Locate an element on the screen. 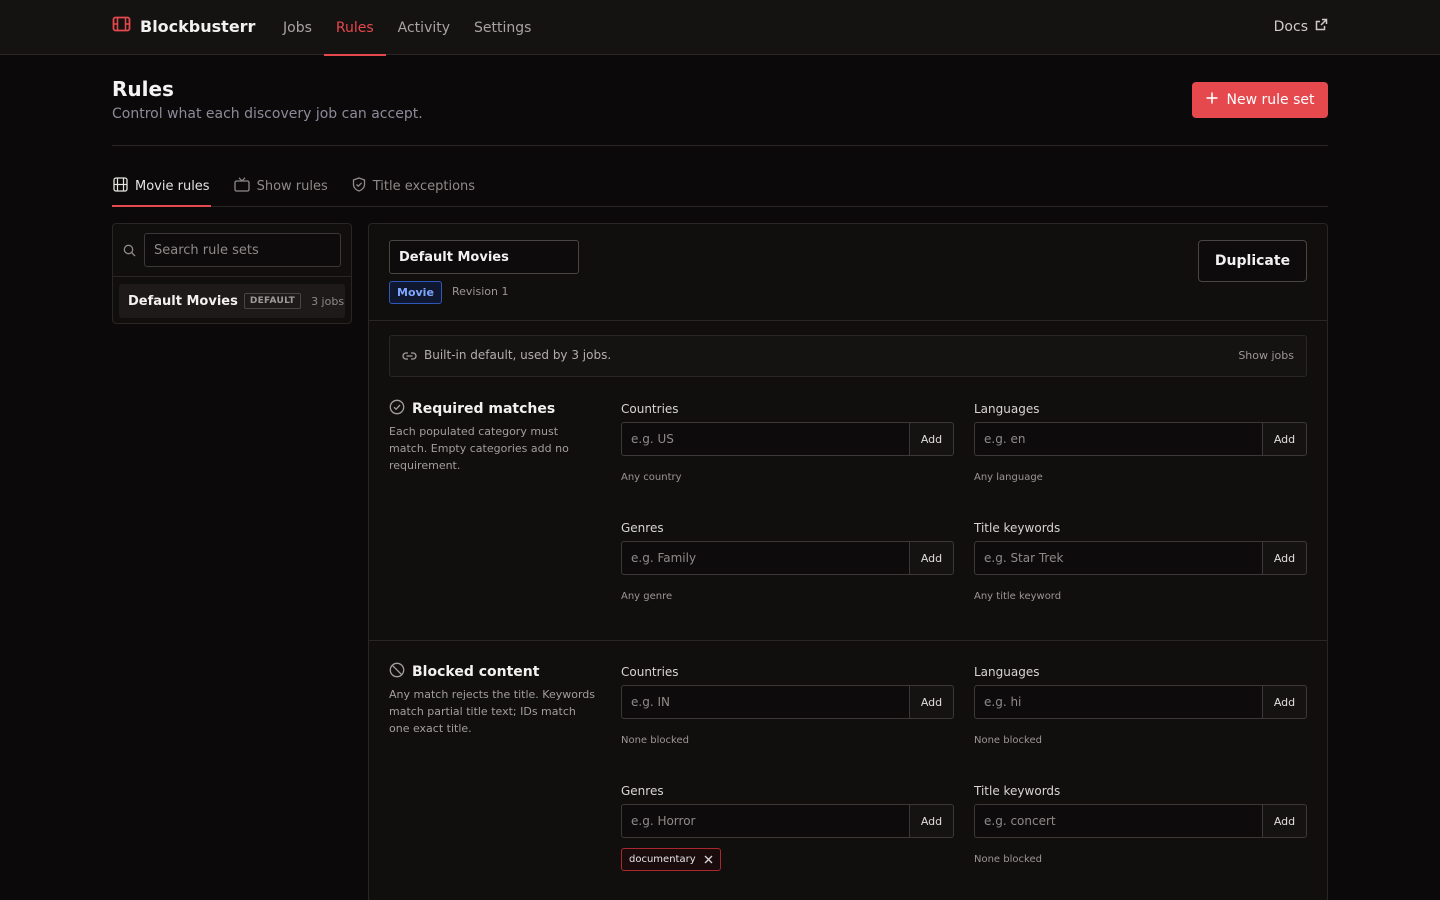 This screenshot has width=1440, height=900. genre-chip: documentary is located at coordinates (671, 859).